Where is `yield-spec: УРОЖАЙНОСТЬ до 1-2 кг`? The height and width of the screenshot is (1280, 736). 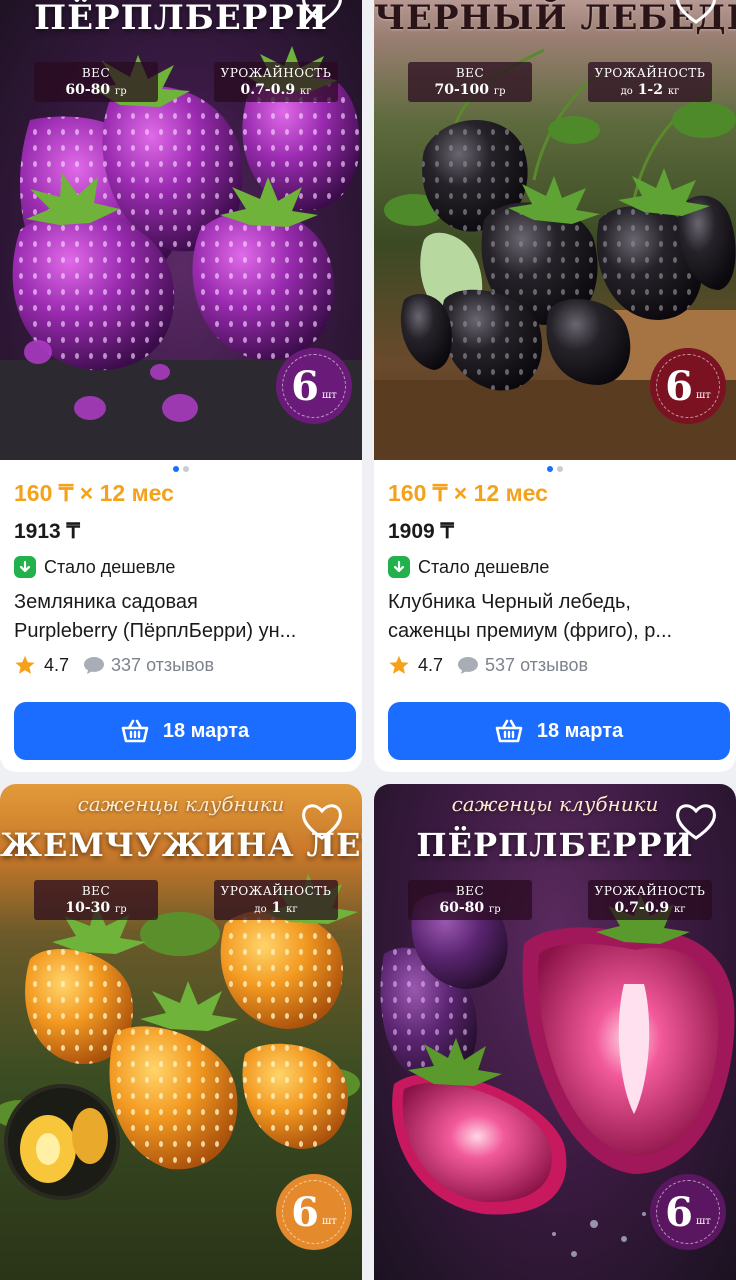
yield-spec: УРОЖАЙНОСТЬ до 1-2 кг is located at coordinates (650, 82).